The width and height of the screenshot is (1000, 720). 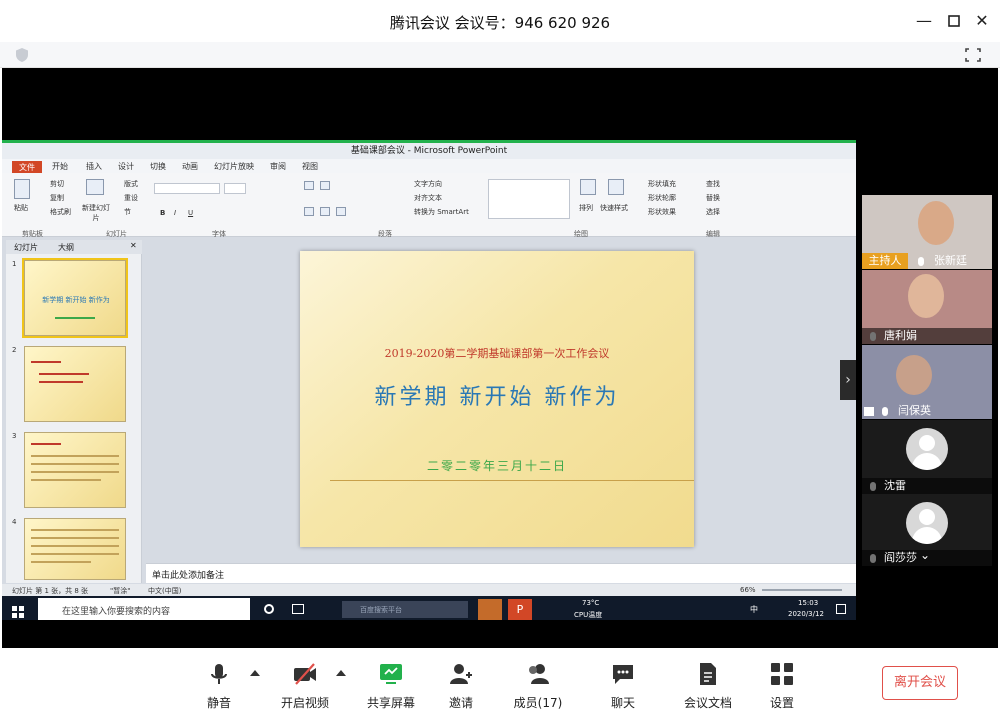 I want to click on task-view-icon, so click(x=298, y=609).